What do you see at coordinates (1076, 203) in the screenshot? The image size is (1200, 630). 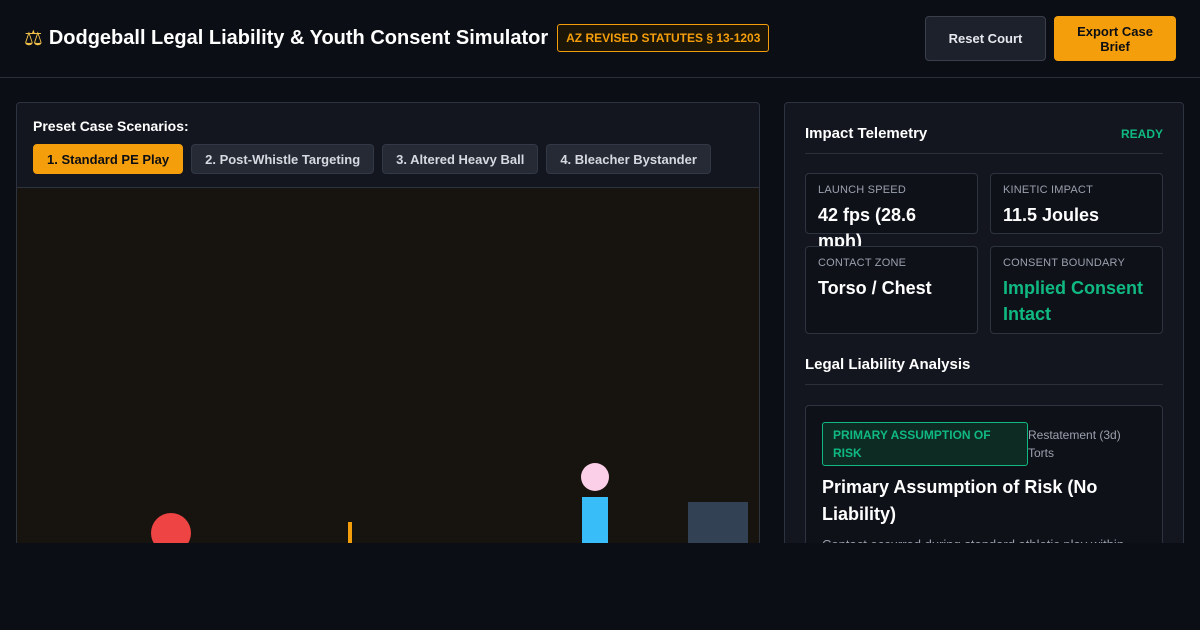 I see `metric-kinetic-impact: Kinetic Impact 11.5 Joules` at bounding box center [1076, 203].